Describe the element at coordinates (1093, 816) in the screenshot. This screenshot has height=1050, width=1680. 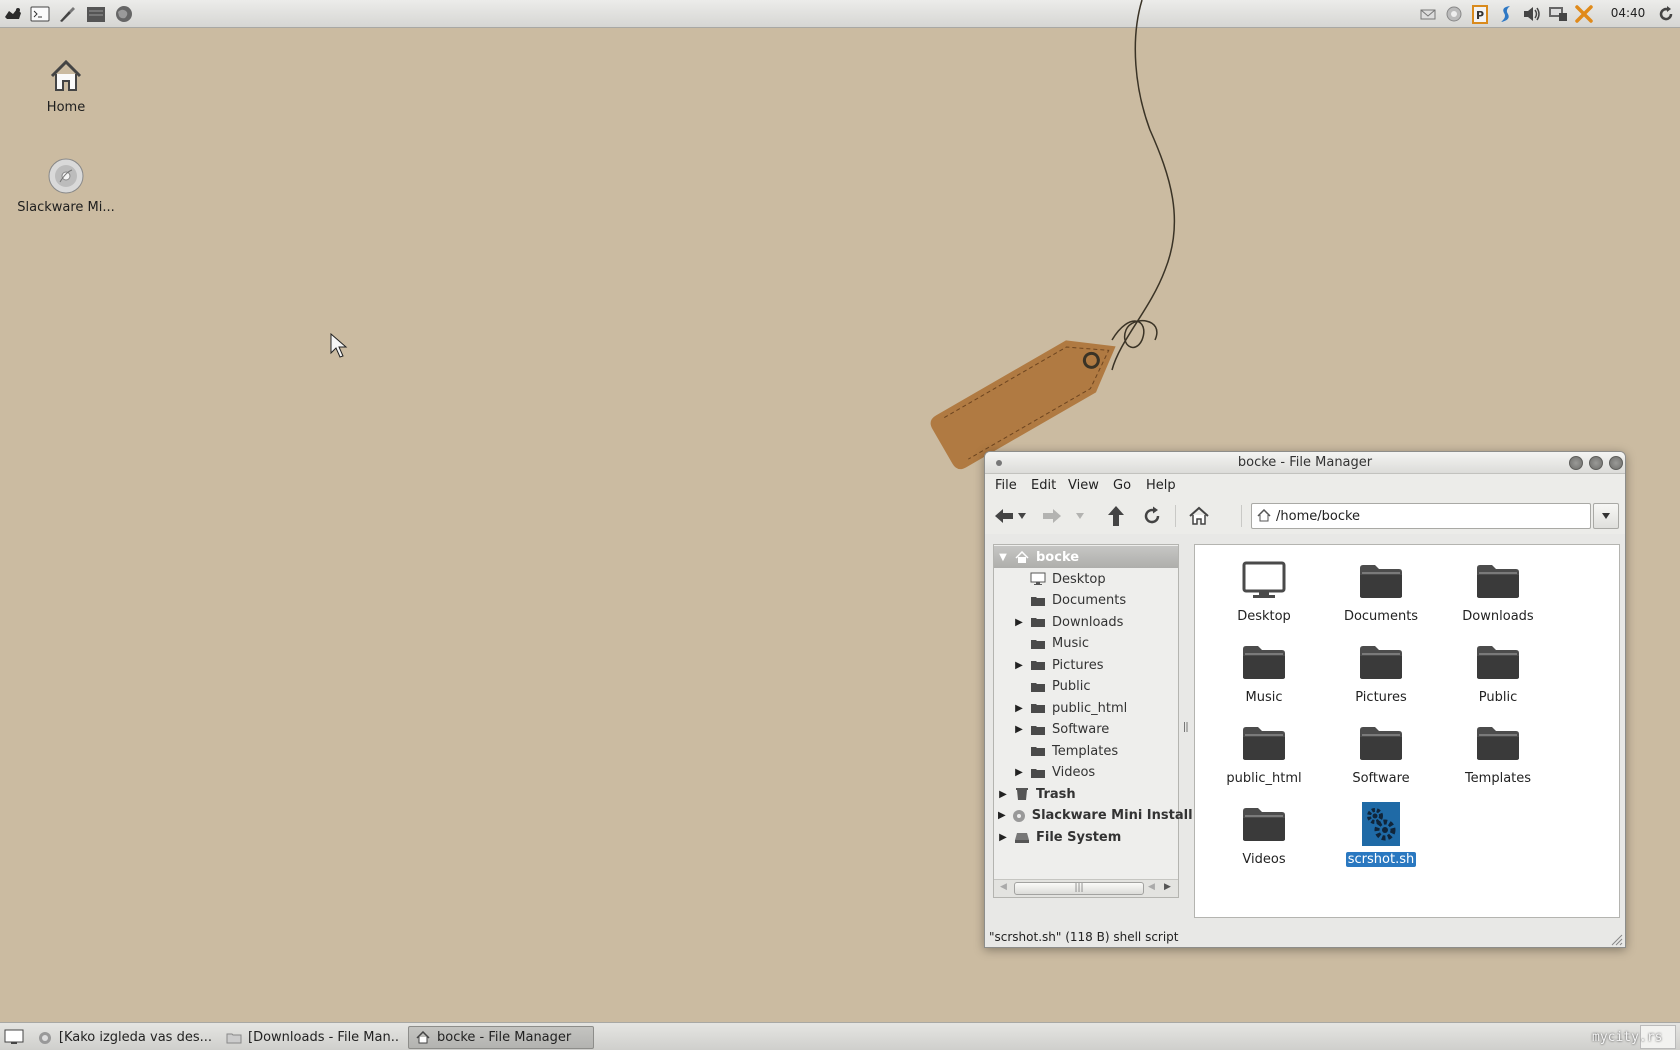
I see `tree-item-slackware-mini-install: ▶ Slackware Mini Install` at that location.